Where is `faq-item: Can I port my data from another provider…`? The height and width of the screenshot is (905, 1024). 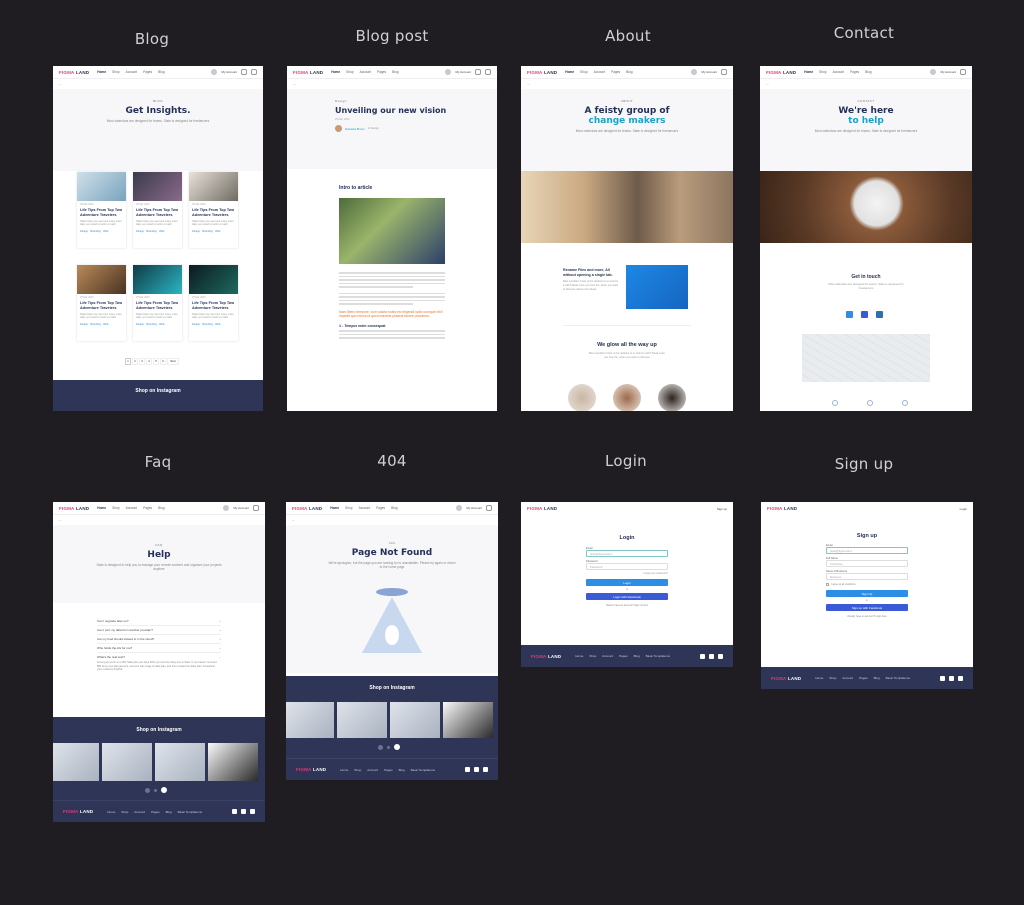
faq-item: Can I port my data from another provider… is located at coordinates (159, 630).